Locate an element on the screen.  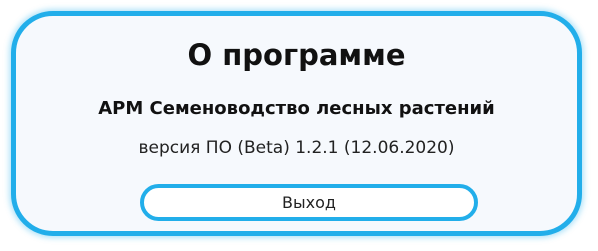
exit-button: Выход is located at coordinates (309, 202).